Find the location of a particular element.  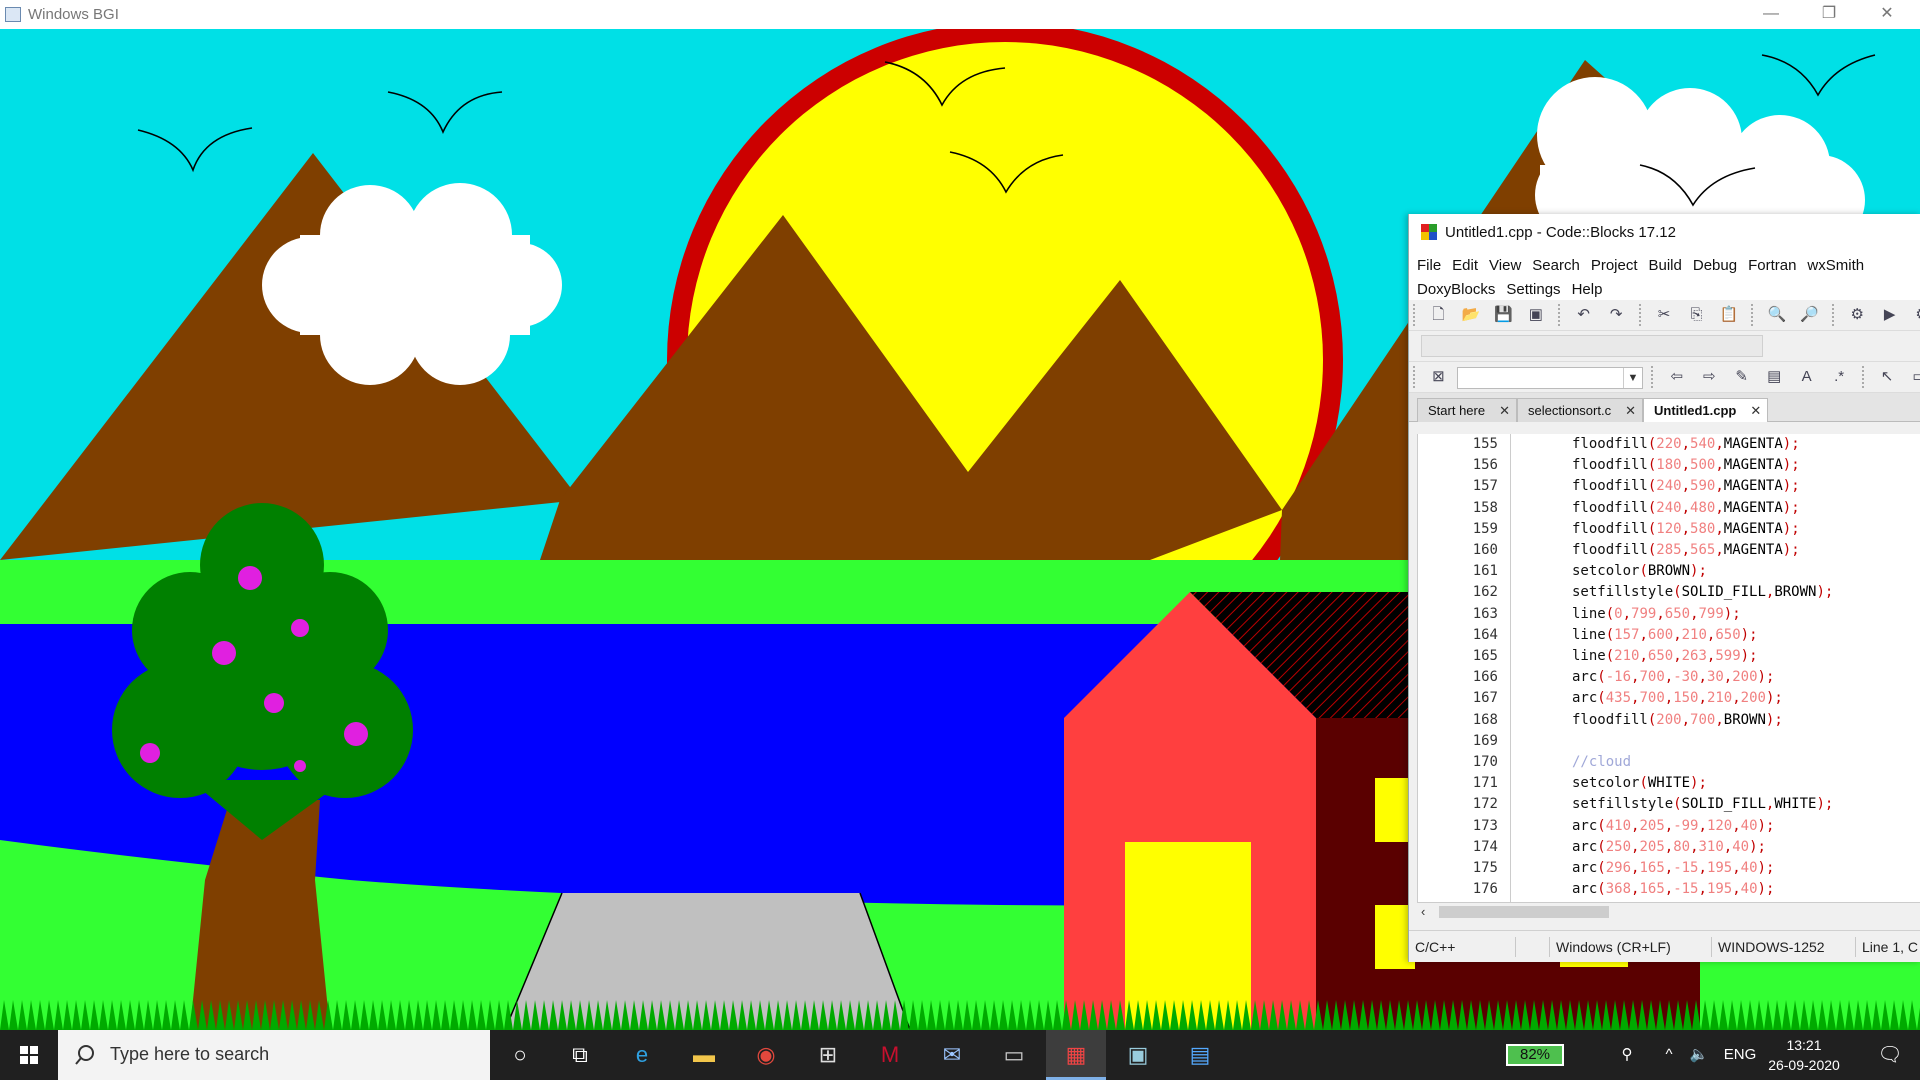

code-line: 176 arc(368,165,-15,195,40); is located at coordinates (1669, 889).